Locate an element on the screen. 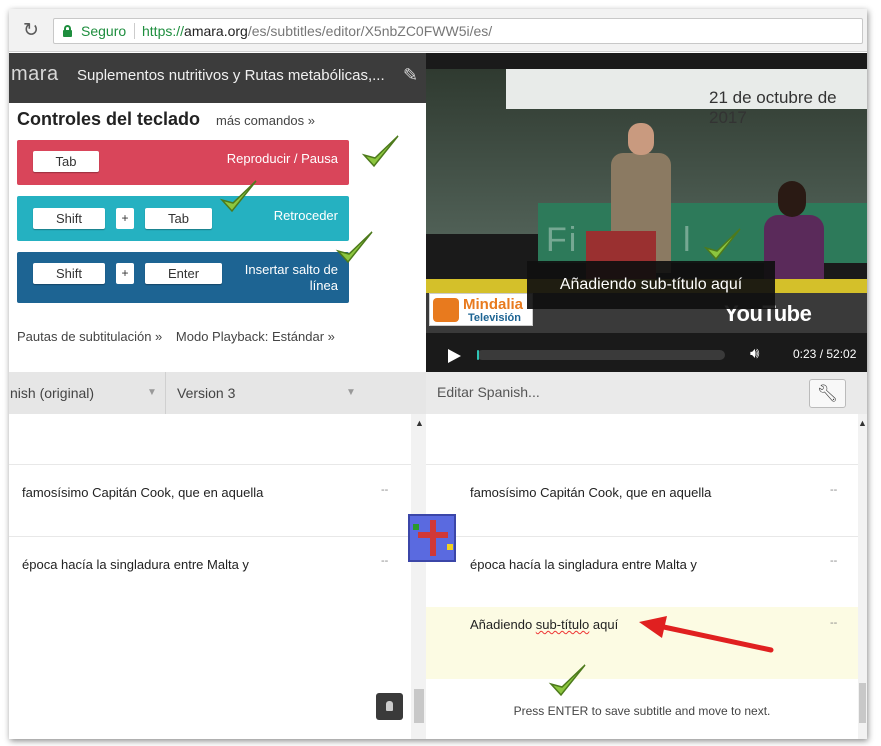 The width and height of the screenshot is (881, 746). secure-label: Seguro is located at coordinates (104, 31).